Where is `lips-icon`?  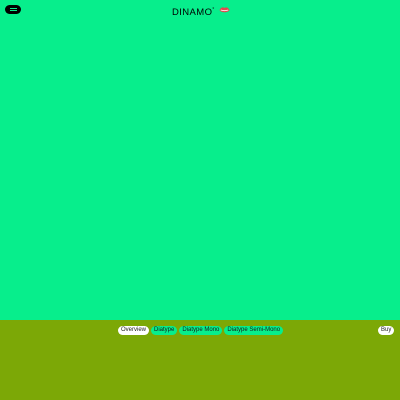 lips-icon is located at coordinates (224, 10).